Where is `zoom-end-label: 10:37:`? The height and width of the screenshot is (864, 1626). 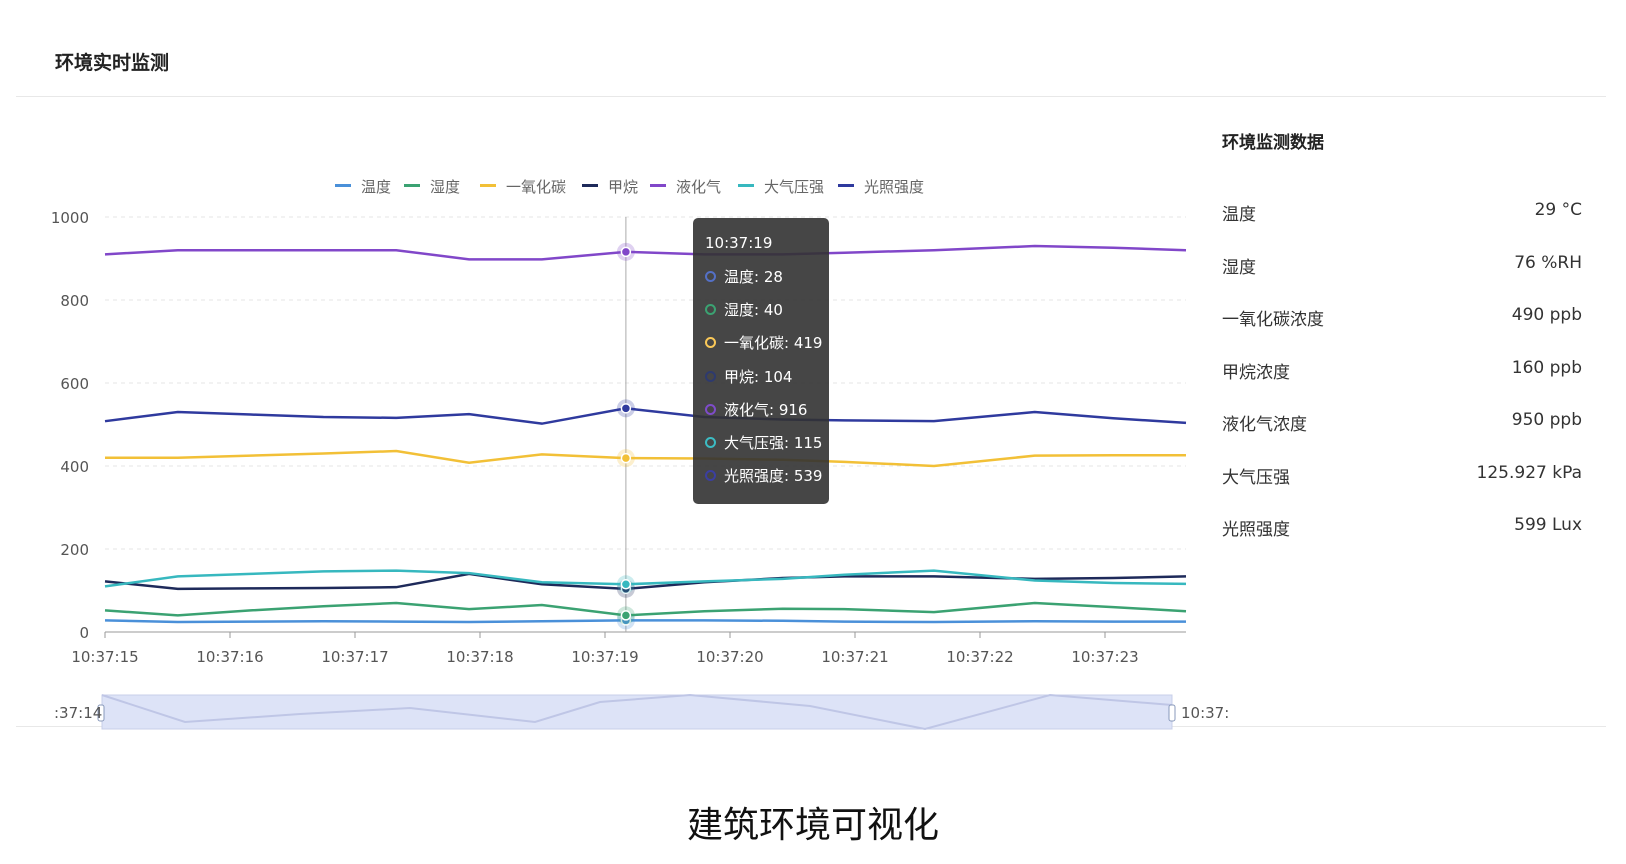
zoom-end-label: 10:37: is located at coordinates (1205, 713).